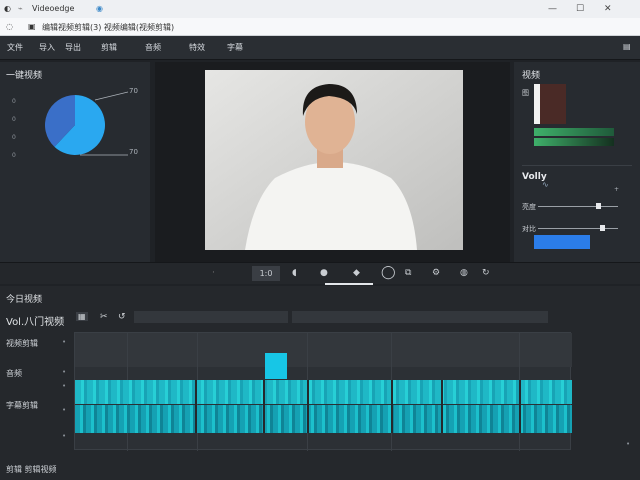  I want to click on divider, so click(577, 165).